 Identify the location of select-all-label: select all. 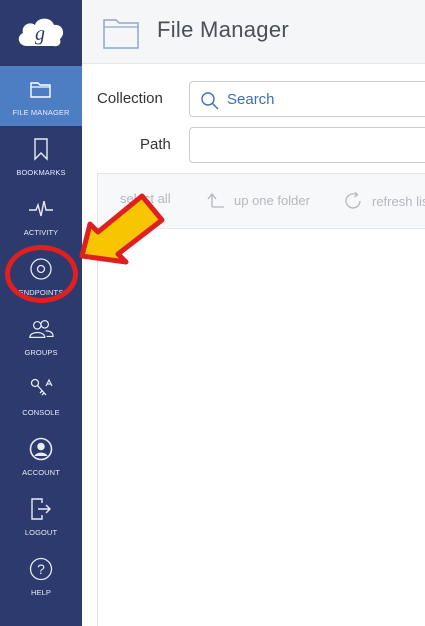
(145, 198).